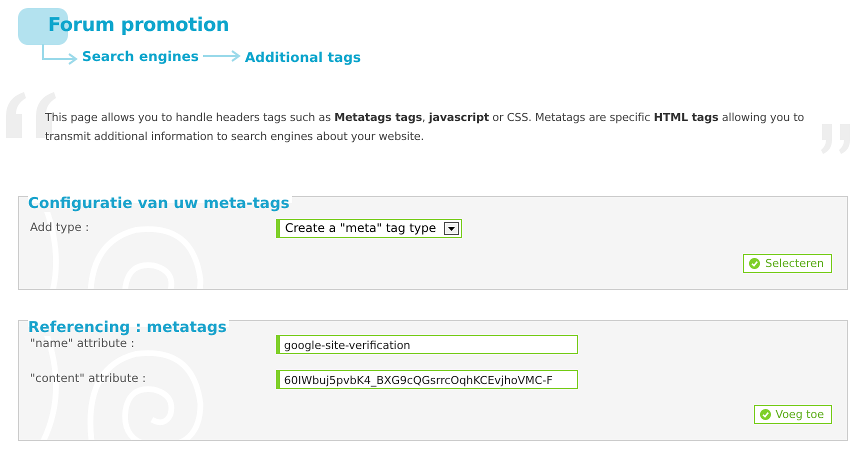  Describe the element at coordinates (452, 228) in the screenshot. I see `caret-icon` at that location.